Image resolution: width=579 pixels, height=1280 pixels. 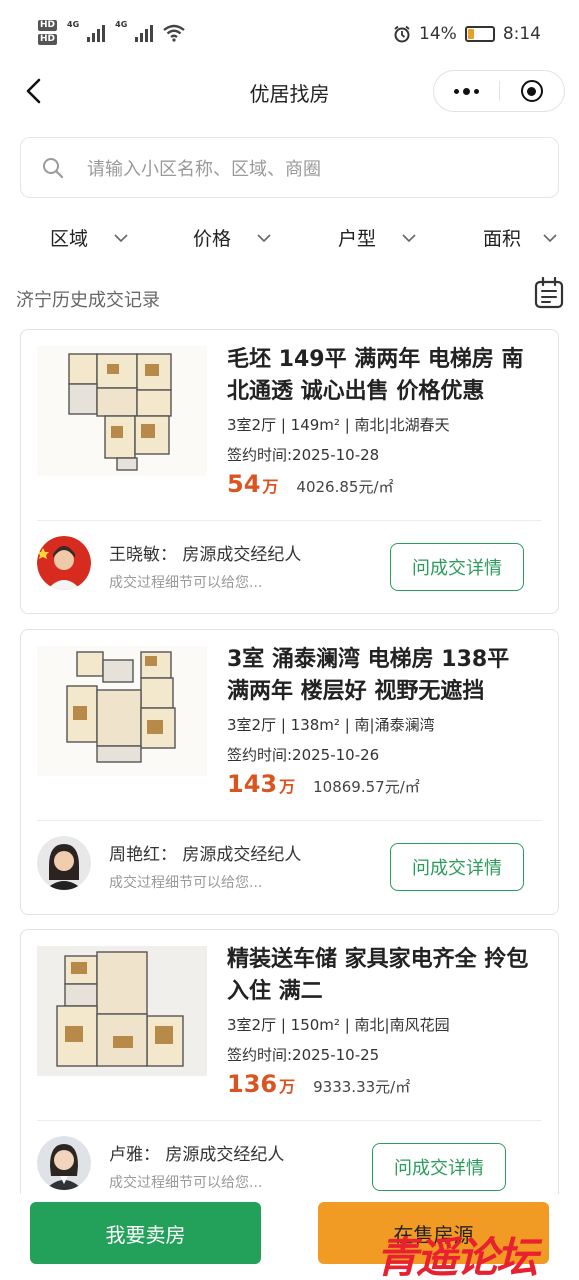 What do you see at coordinates (89, 237) in the screenshot?
I see `filter-region: 区域` at bounding box center [89, 237].